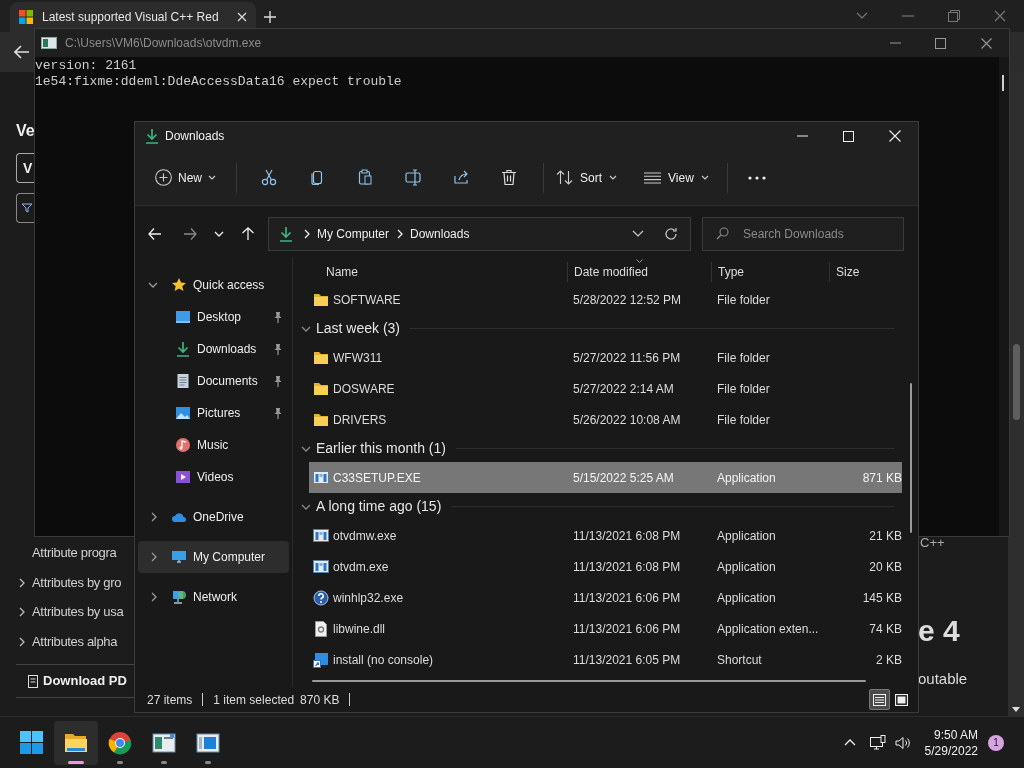  What do you see at coordinates (676, 177) in the screenshot?
I see `view-button: View` at bounding box center [676, 177].